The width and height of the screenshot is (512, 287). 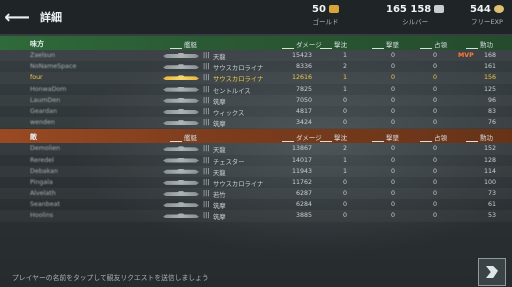 What do you see at coordinates (486, 45) in the screenshot?
I see `col-xp-label: 勲功` at bounding box center [486, 45].